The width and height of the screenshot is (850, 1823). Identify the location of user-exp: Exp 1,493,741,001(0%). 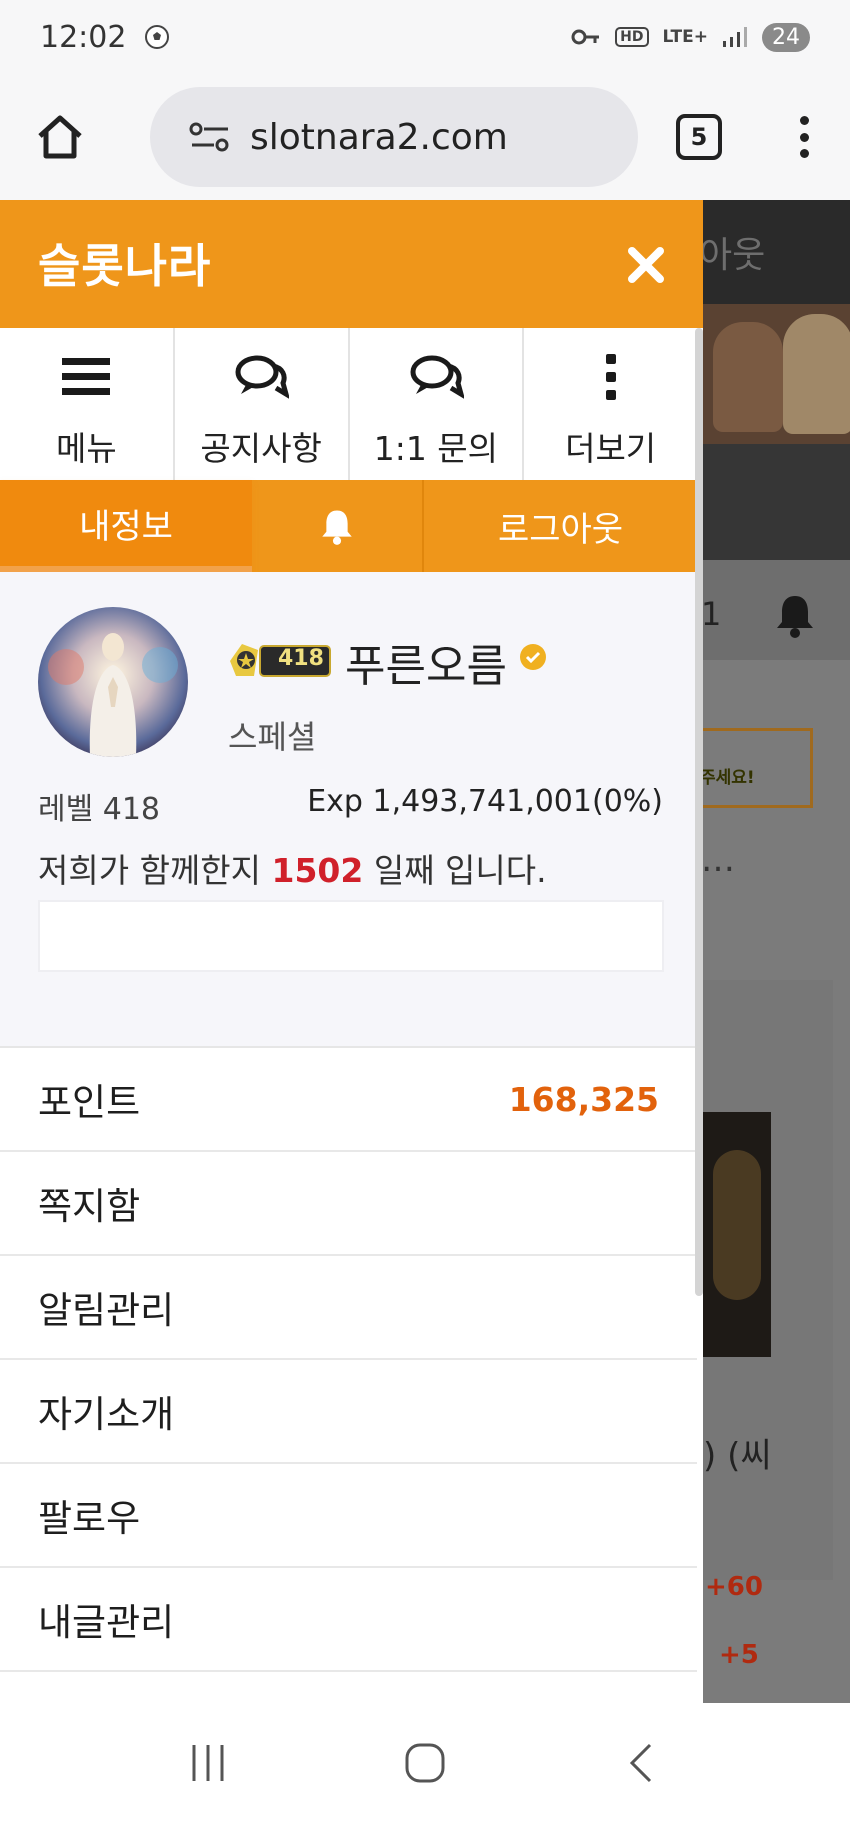
(485, 801).